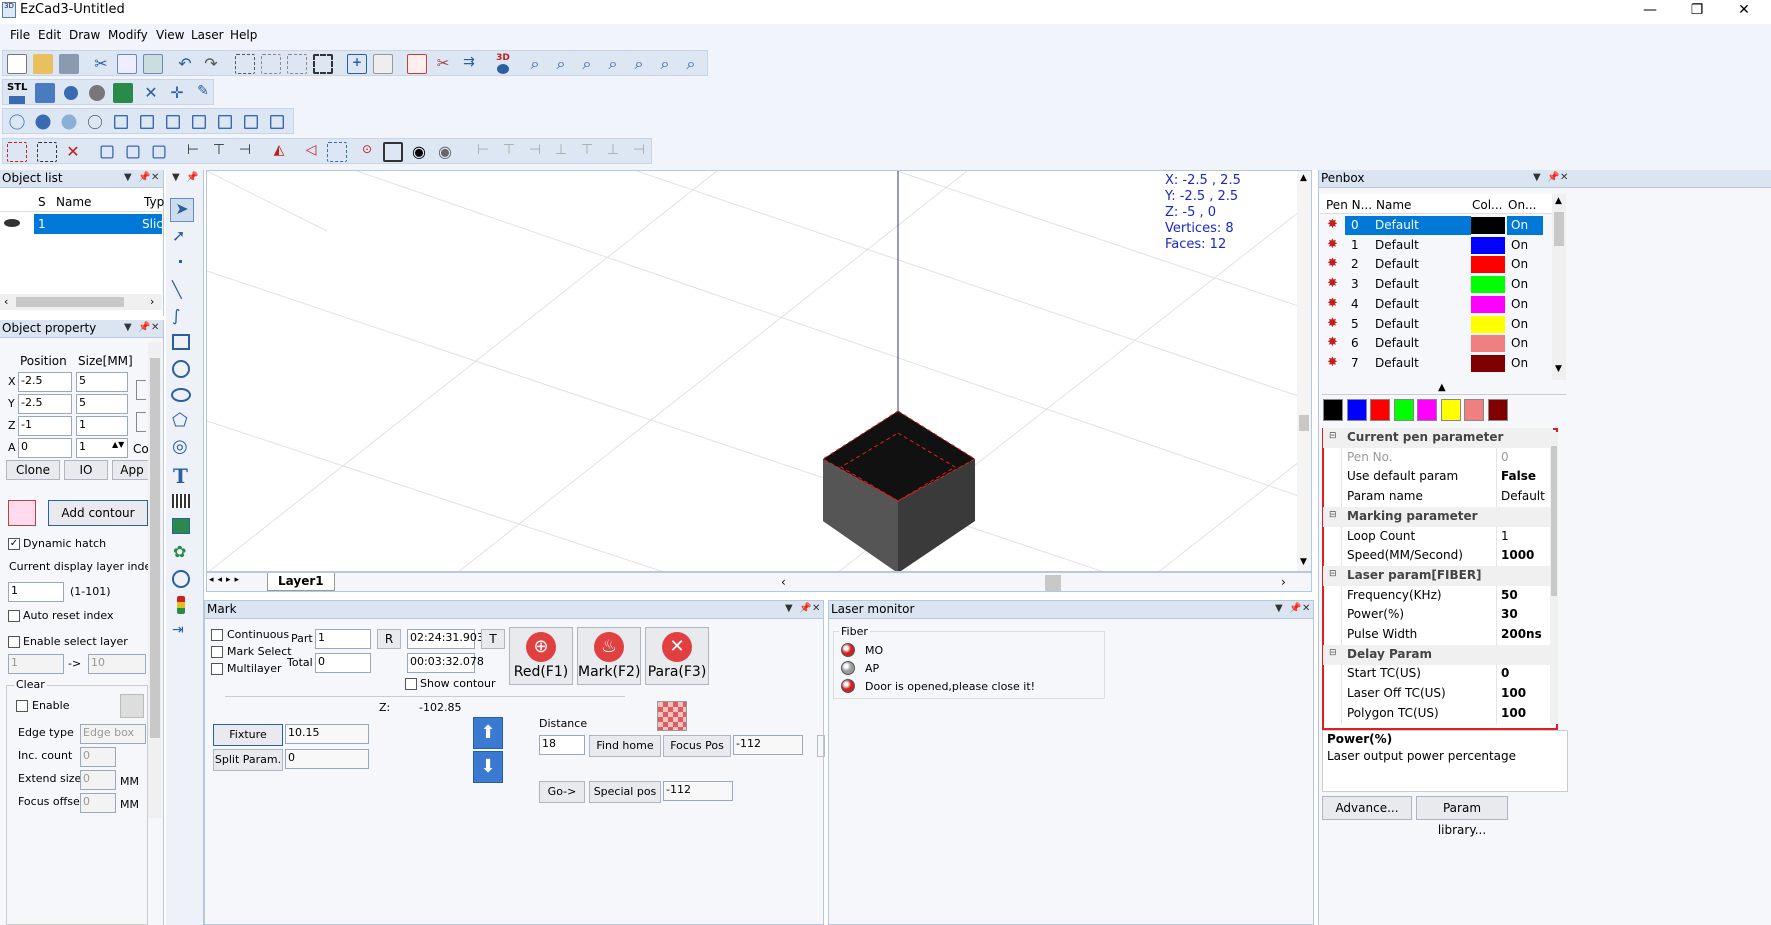 The height and width of the screenshot is (925, 1771). Describe the element at coordinates (97, 93) in the screenshot. I see `ball-icon` at that location.